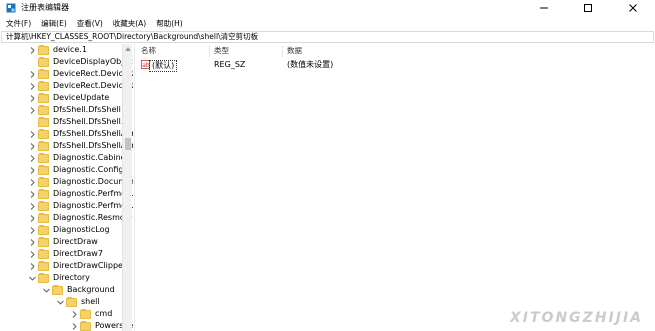 This screenshot has height=331, width=655. Describe the element at coordinates (81, 229) in the screenshot. I see `tree-node-label: DiagnosticLog` at that location.